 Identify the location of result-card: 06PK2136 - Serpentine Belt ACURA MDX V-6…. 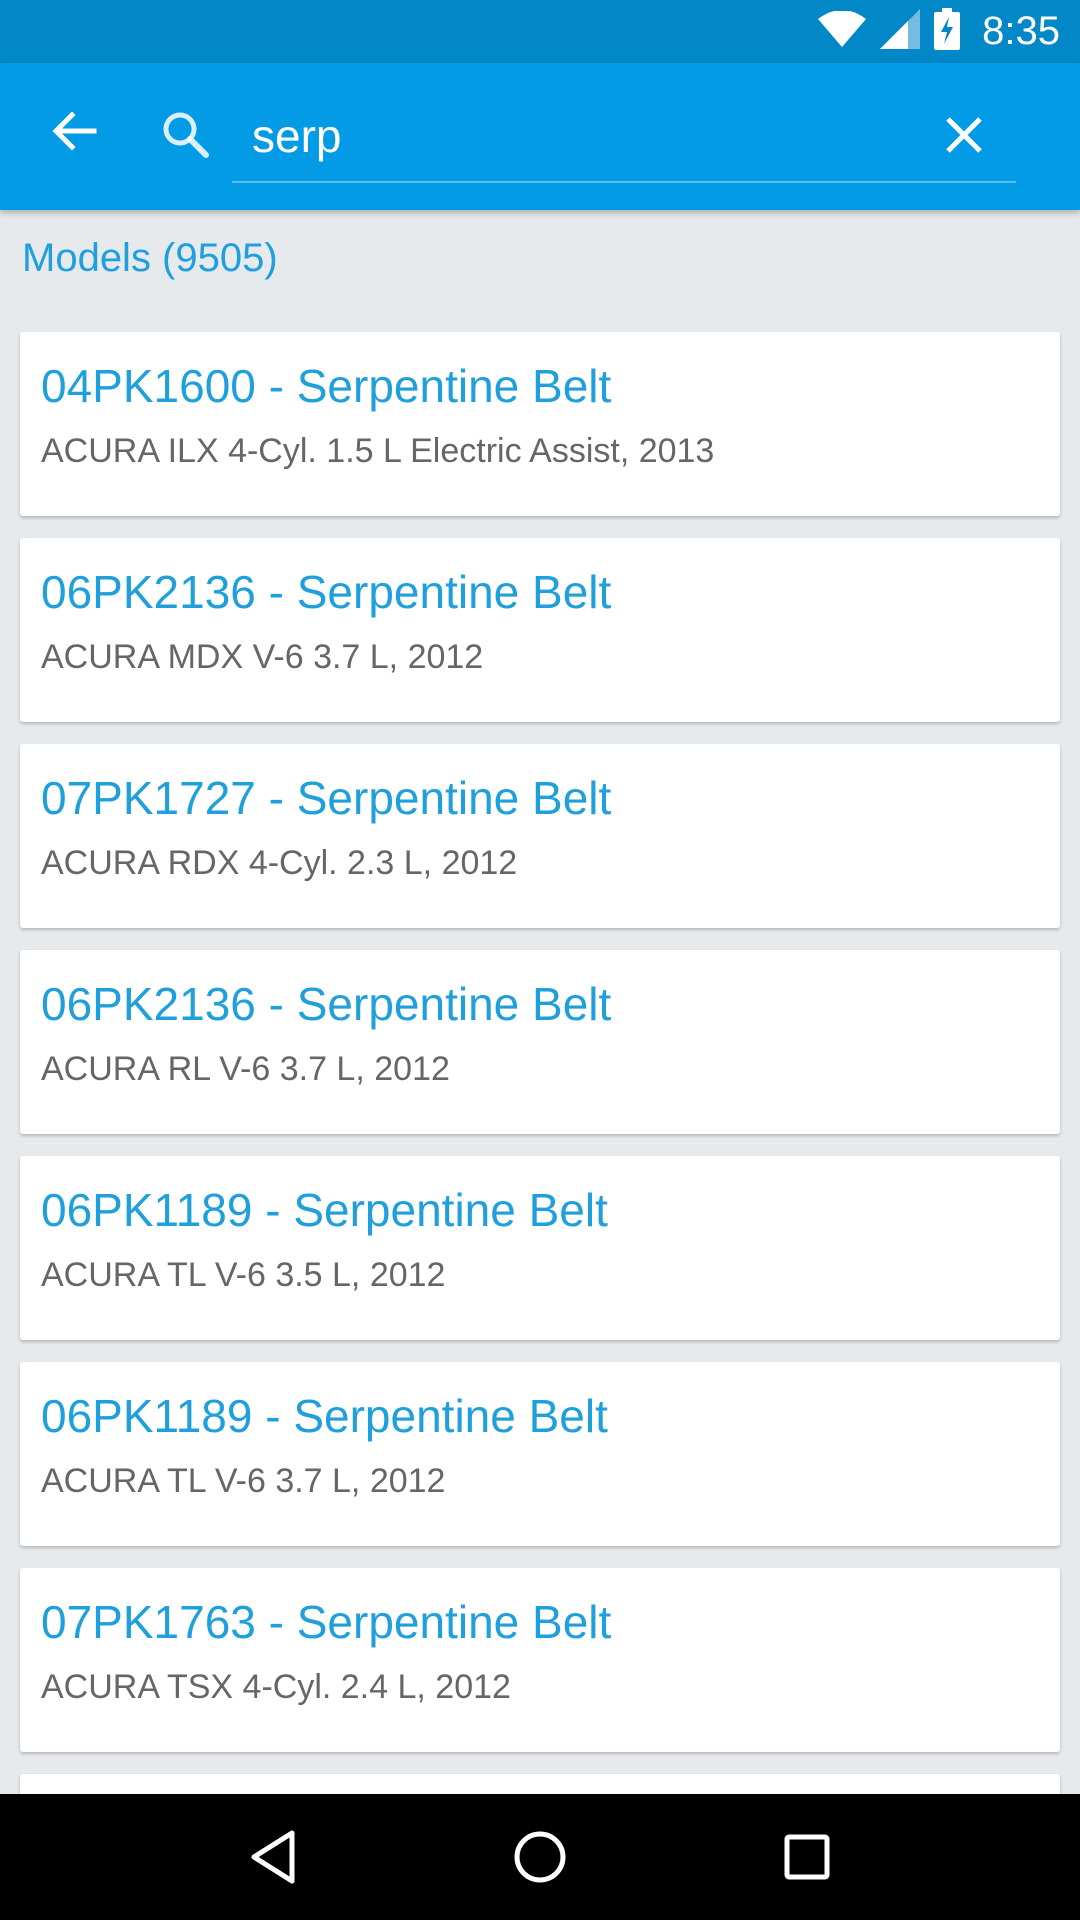
(540, 630).